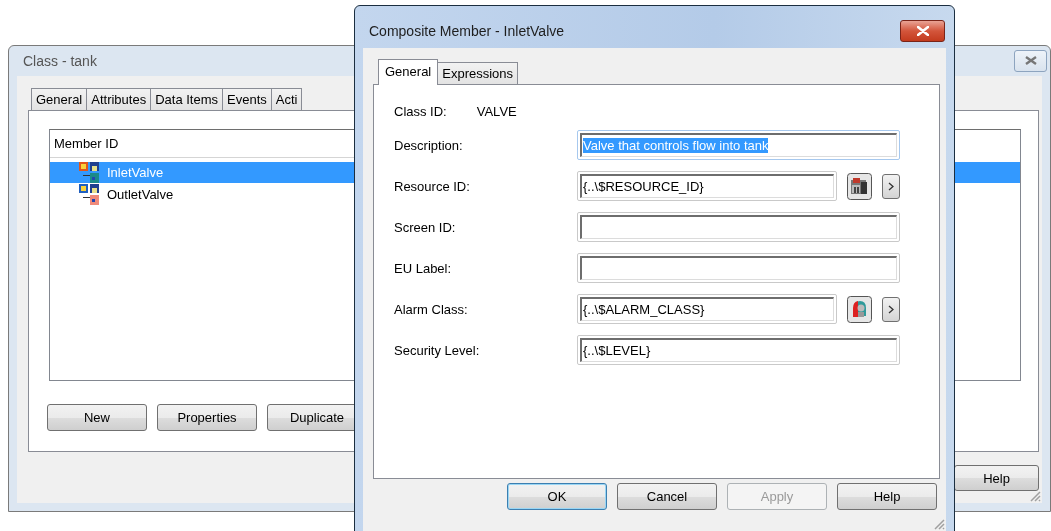 The width and height of the screenshot is (1051, 531). What do you see at coordinates (467, 31) in the screenshot?
I see `window-title: Composite Member - InletValve` at bounding box center [467, 31].